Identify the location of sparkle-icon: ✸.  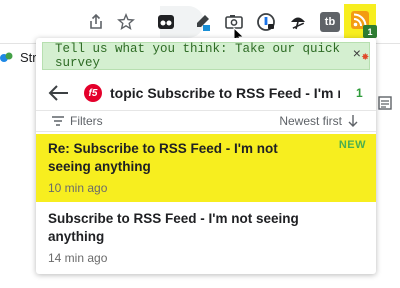
(365, 57).